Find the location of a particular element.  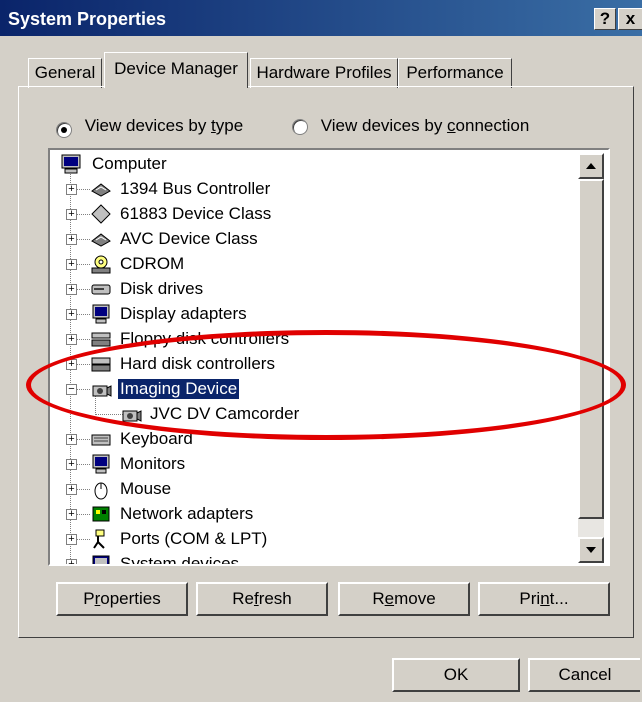

tree-root-label: Computer is located at coordinates (129, 163).